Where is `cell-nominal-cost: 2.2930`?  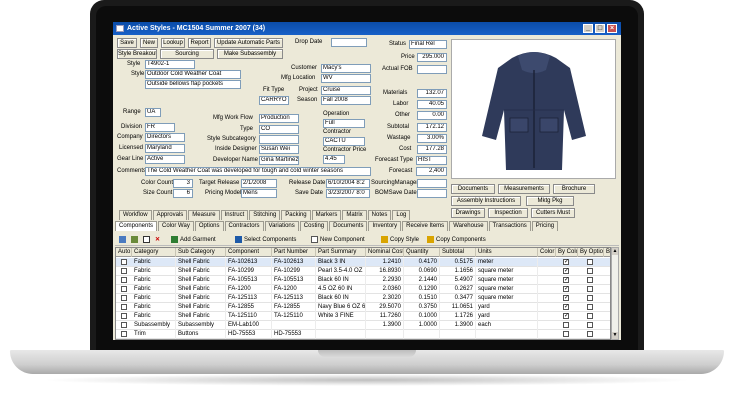 cell-nominal-cost: 2.2930 is located at coordinates (385, 280).